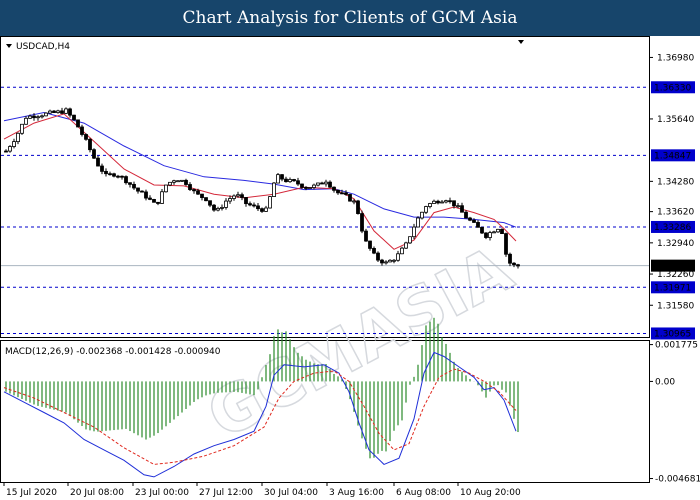 The height and width of the screenshot is (500, 700). I want to click on macd-tick-label: -0.004681, so click(677, 480).